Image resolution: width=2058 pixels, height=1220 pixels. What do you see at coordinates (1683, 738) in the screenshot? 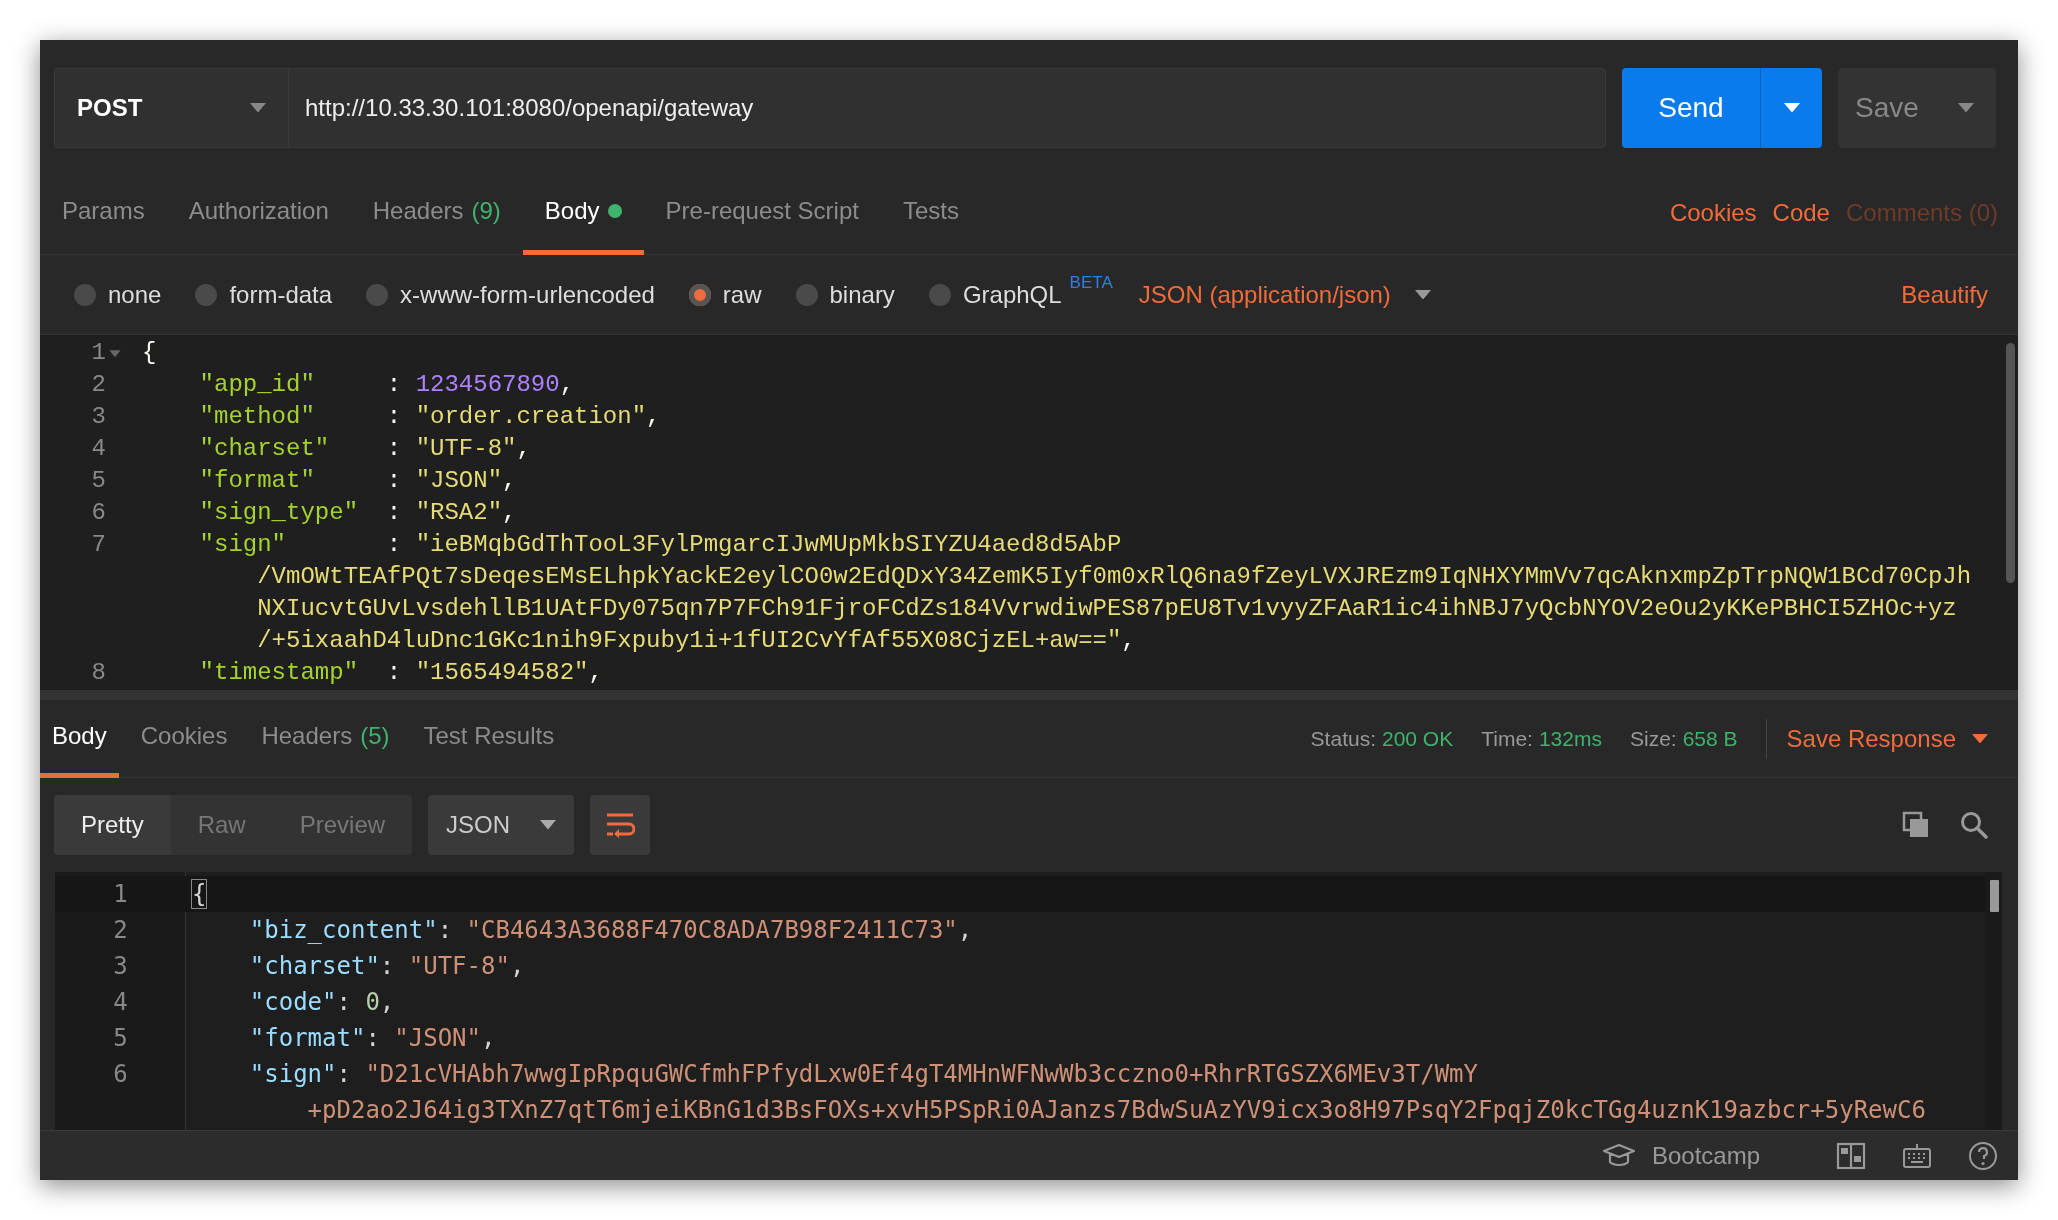
I see `status-text: Size: 658 B` at bounding box center [1683, 738].